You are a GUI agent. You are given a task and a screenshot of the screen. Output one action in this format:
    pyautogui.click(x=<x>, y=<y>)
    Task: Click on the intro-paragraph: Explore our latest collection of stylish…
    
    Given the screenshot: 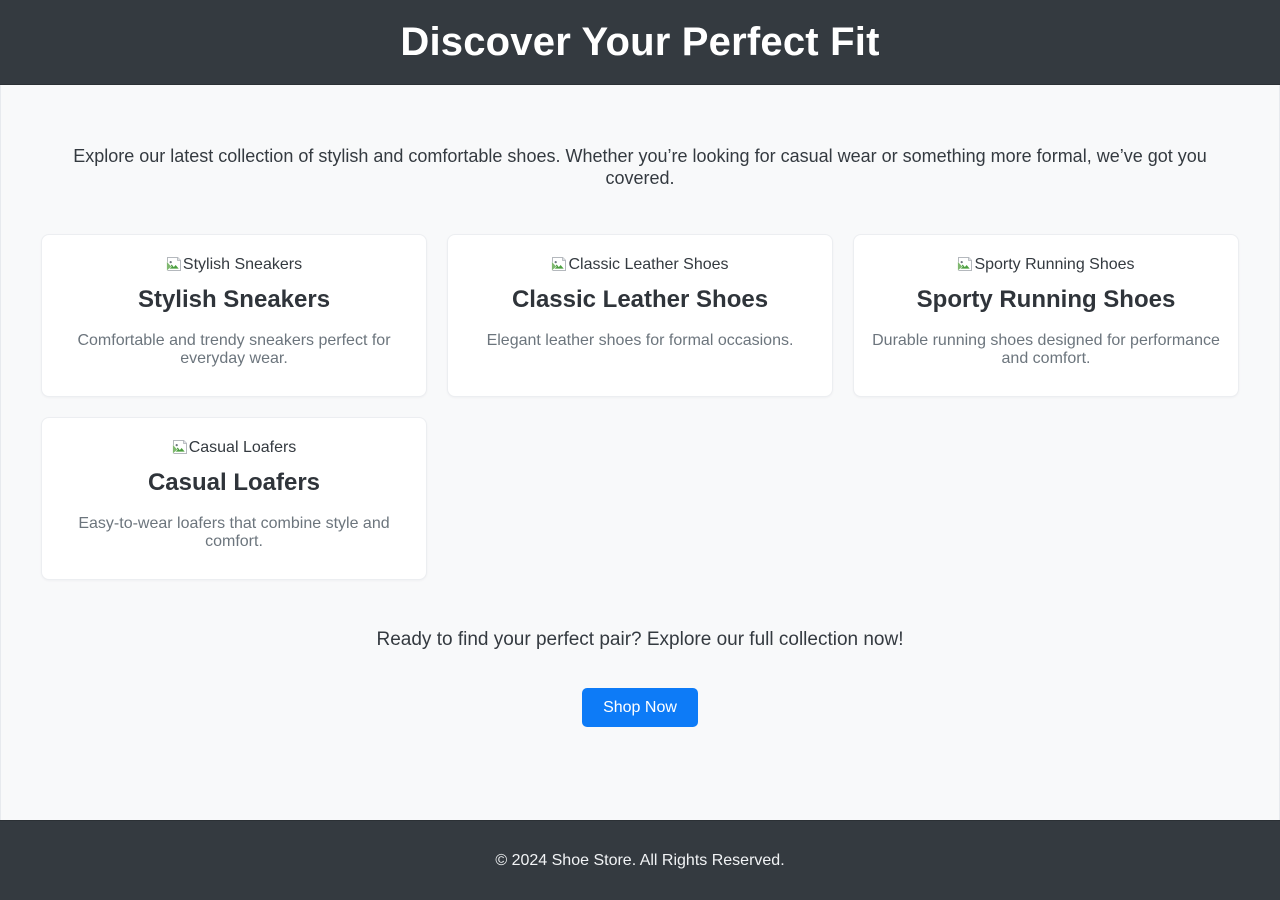 What is the action you would take?
    pyautogui.click(x=640, y=167)
    